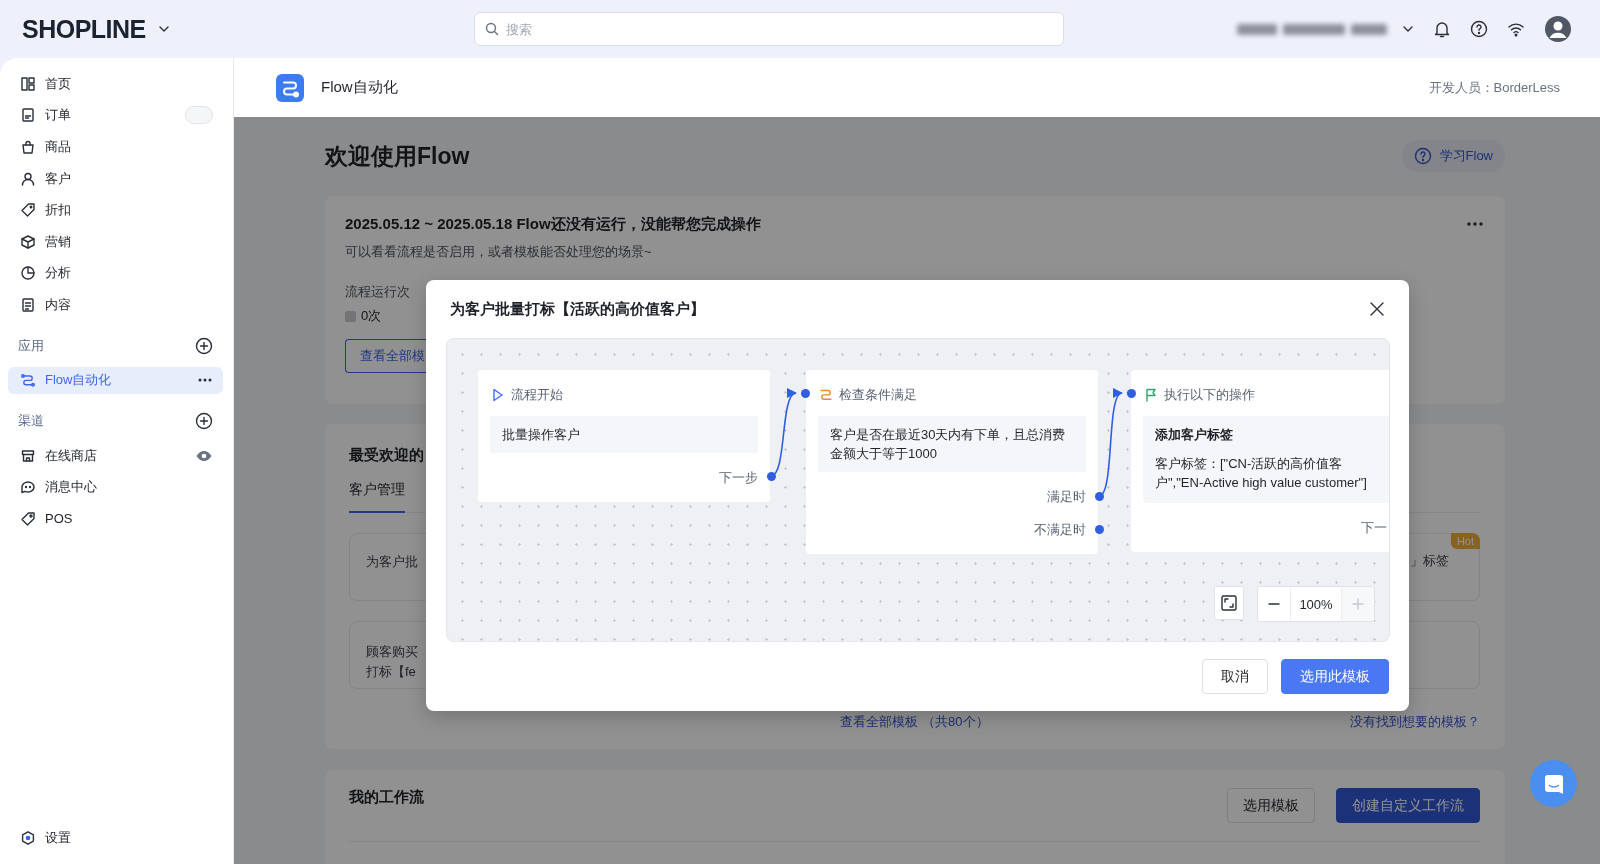 Image resolution: width=1600 pixels, height=864 pixels. Describe the element at coordinates (28, 147) in the screenshot. I see `bag-icon` at that location.